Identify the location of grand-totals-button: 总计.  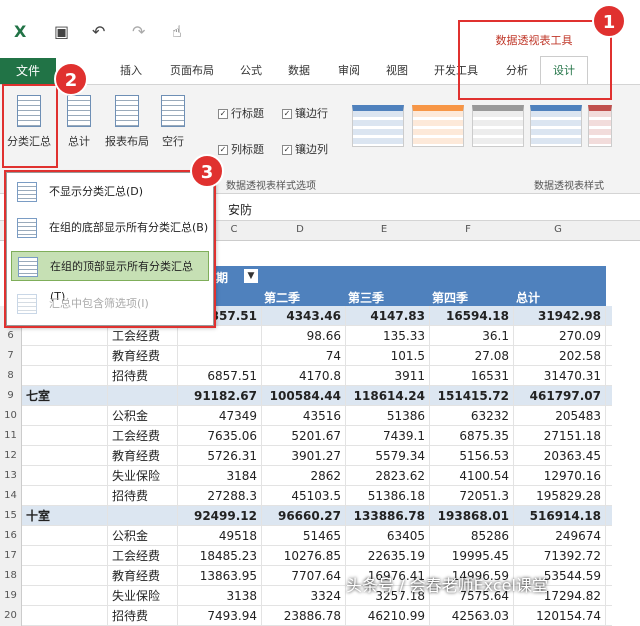
(79, 126).